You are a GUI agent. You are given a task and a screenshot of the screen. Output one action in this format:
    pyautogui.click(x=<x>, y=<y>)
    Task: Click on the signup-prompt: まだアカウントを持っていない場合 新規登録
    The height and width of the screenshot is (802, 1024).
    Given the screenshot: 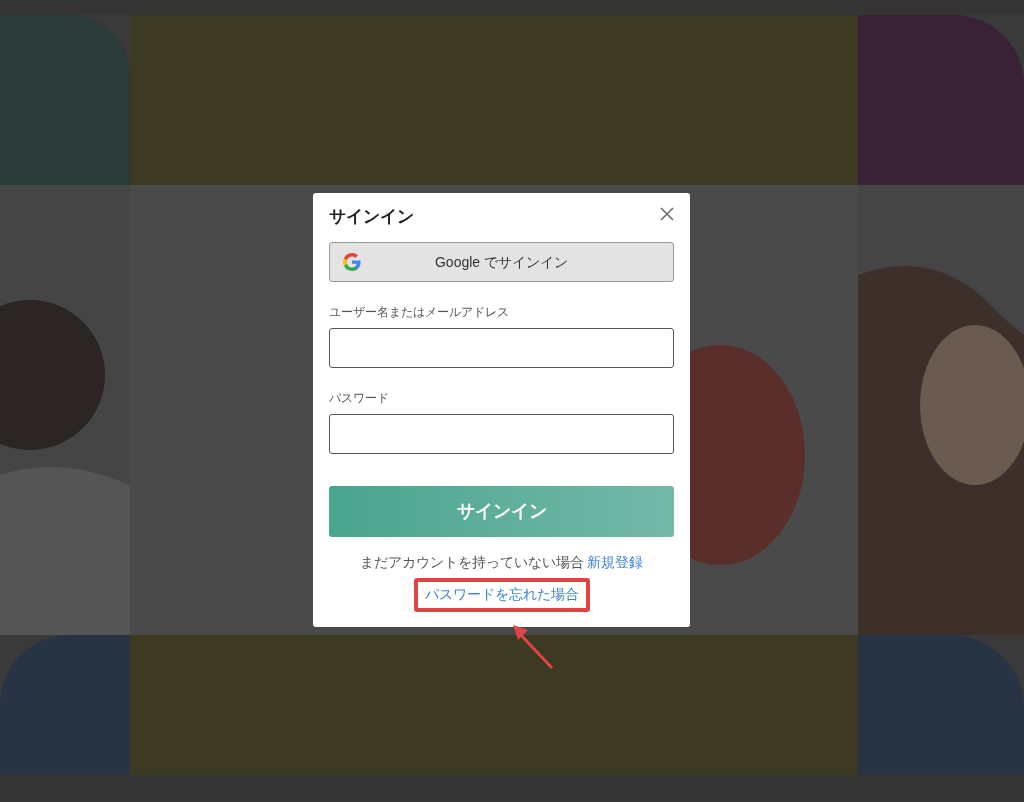 What is the action you would take?
    pyautogui.click(x=501, y=563)
    